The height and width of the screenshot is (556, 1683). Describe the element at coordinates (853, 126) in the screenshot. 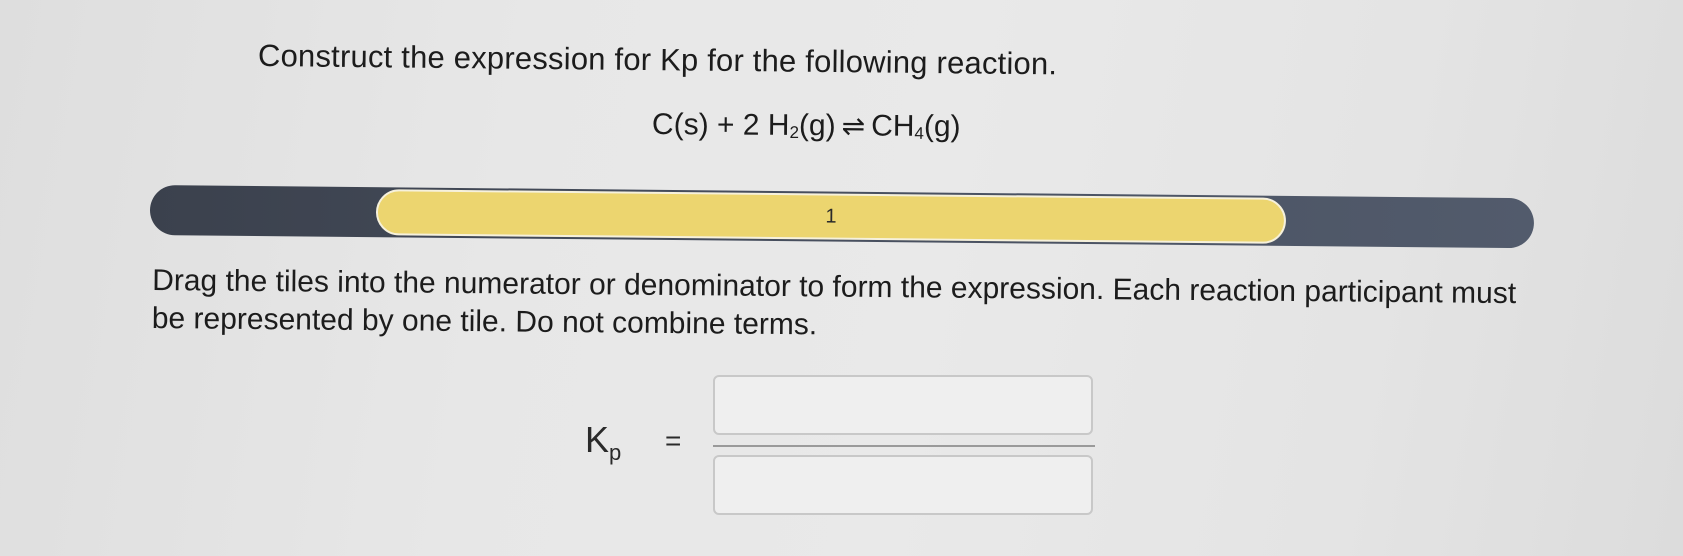

I see `equilibrium-arrow-icon: ⇌` at that location.